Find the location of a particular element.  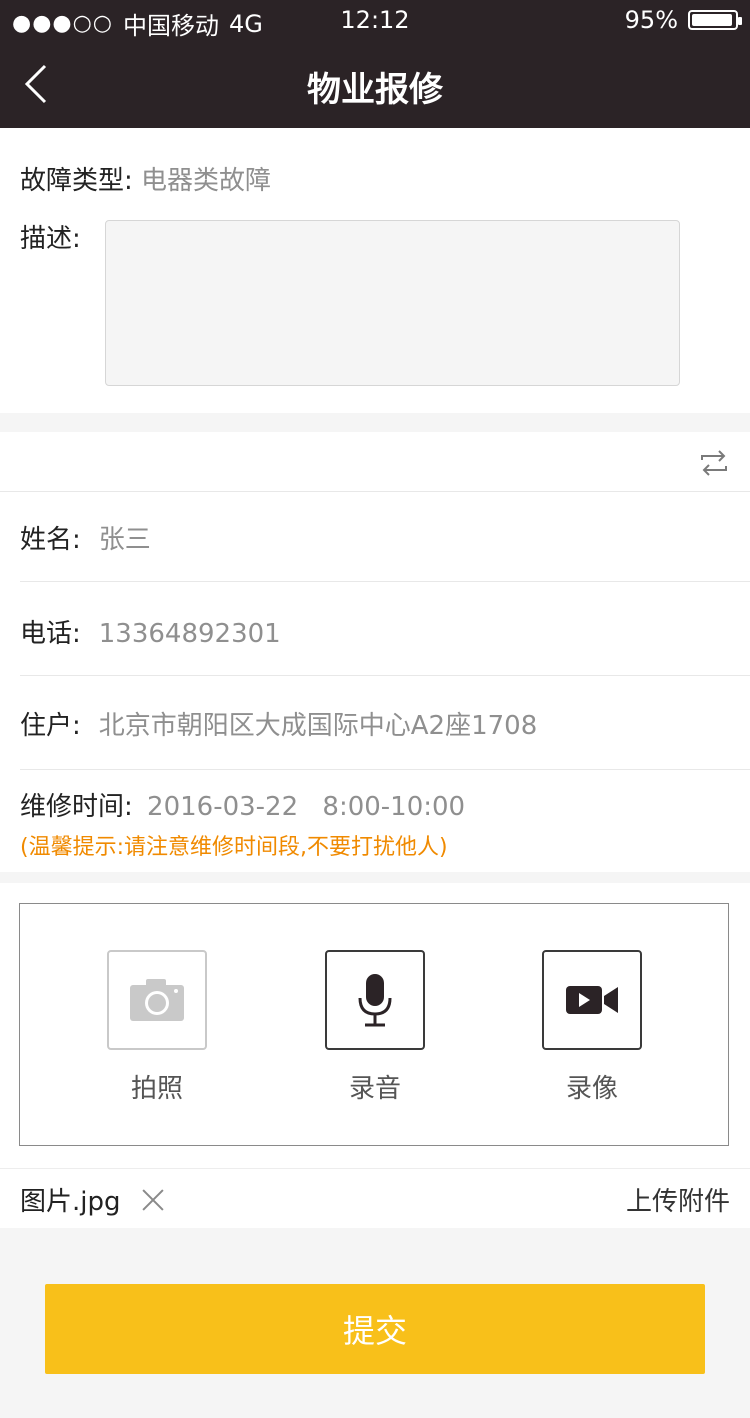

video-icon-frame is located at coordinates (592, 1000).